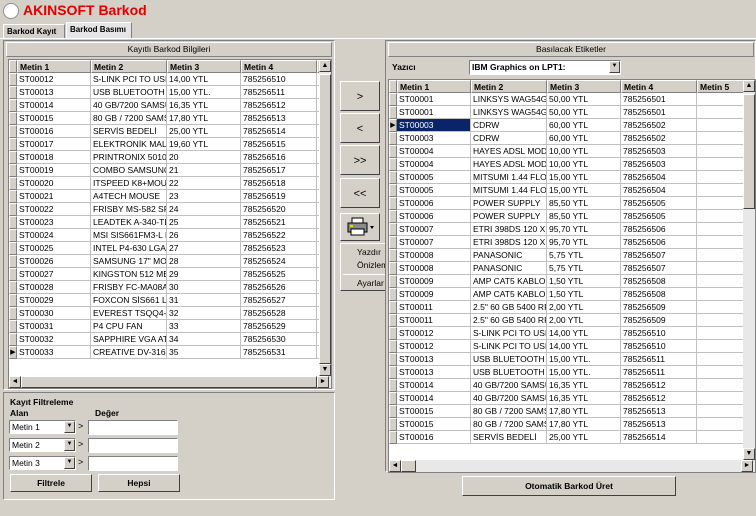 This screenshot has width=756, height=516. I want to click on table-cell: ST00006, so click(434, 203).